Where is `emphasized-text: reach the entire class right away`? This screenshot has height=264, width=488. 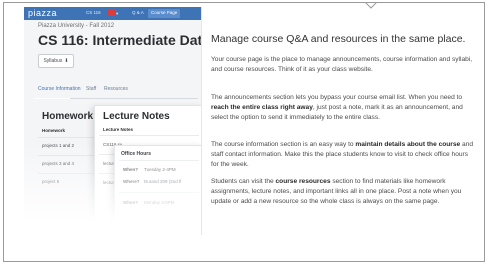
emphasized-text: reach the entire class right away is located at coordinates (262, 107).